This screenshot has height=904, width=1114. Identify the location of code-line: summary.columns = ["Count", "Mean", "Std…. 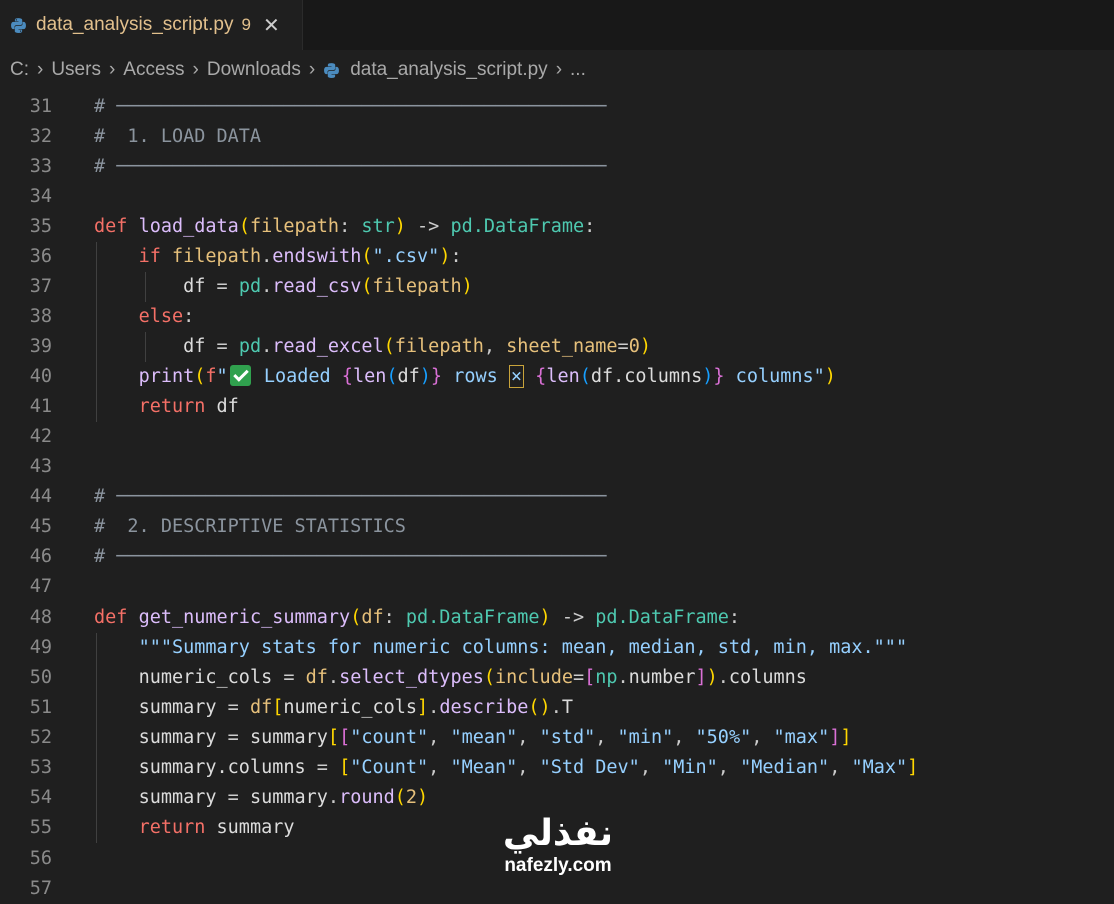
(506, 768).